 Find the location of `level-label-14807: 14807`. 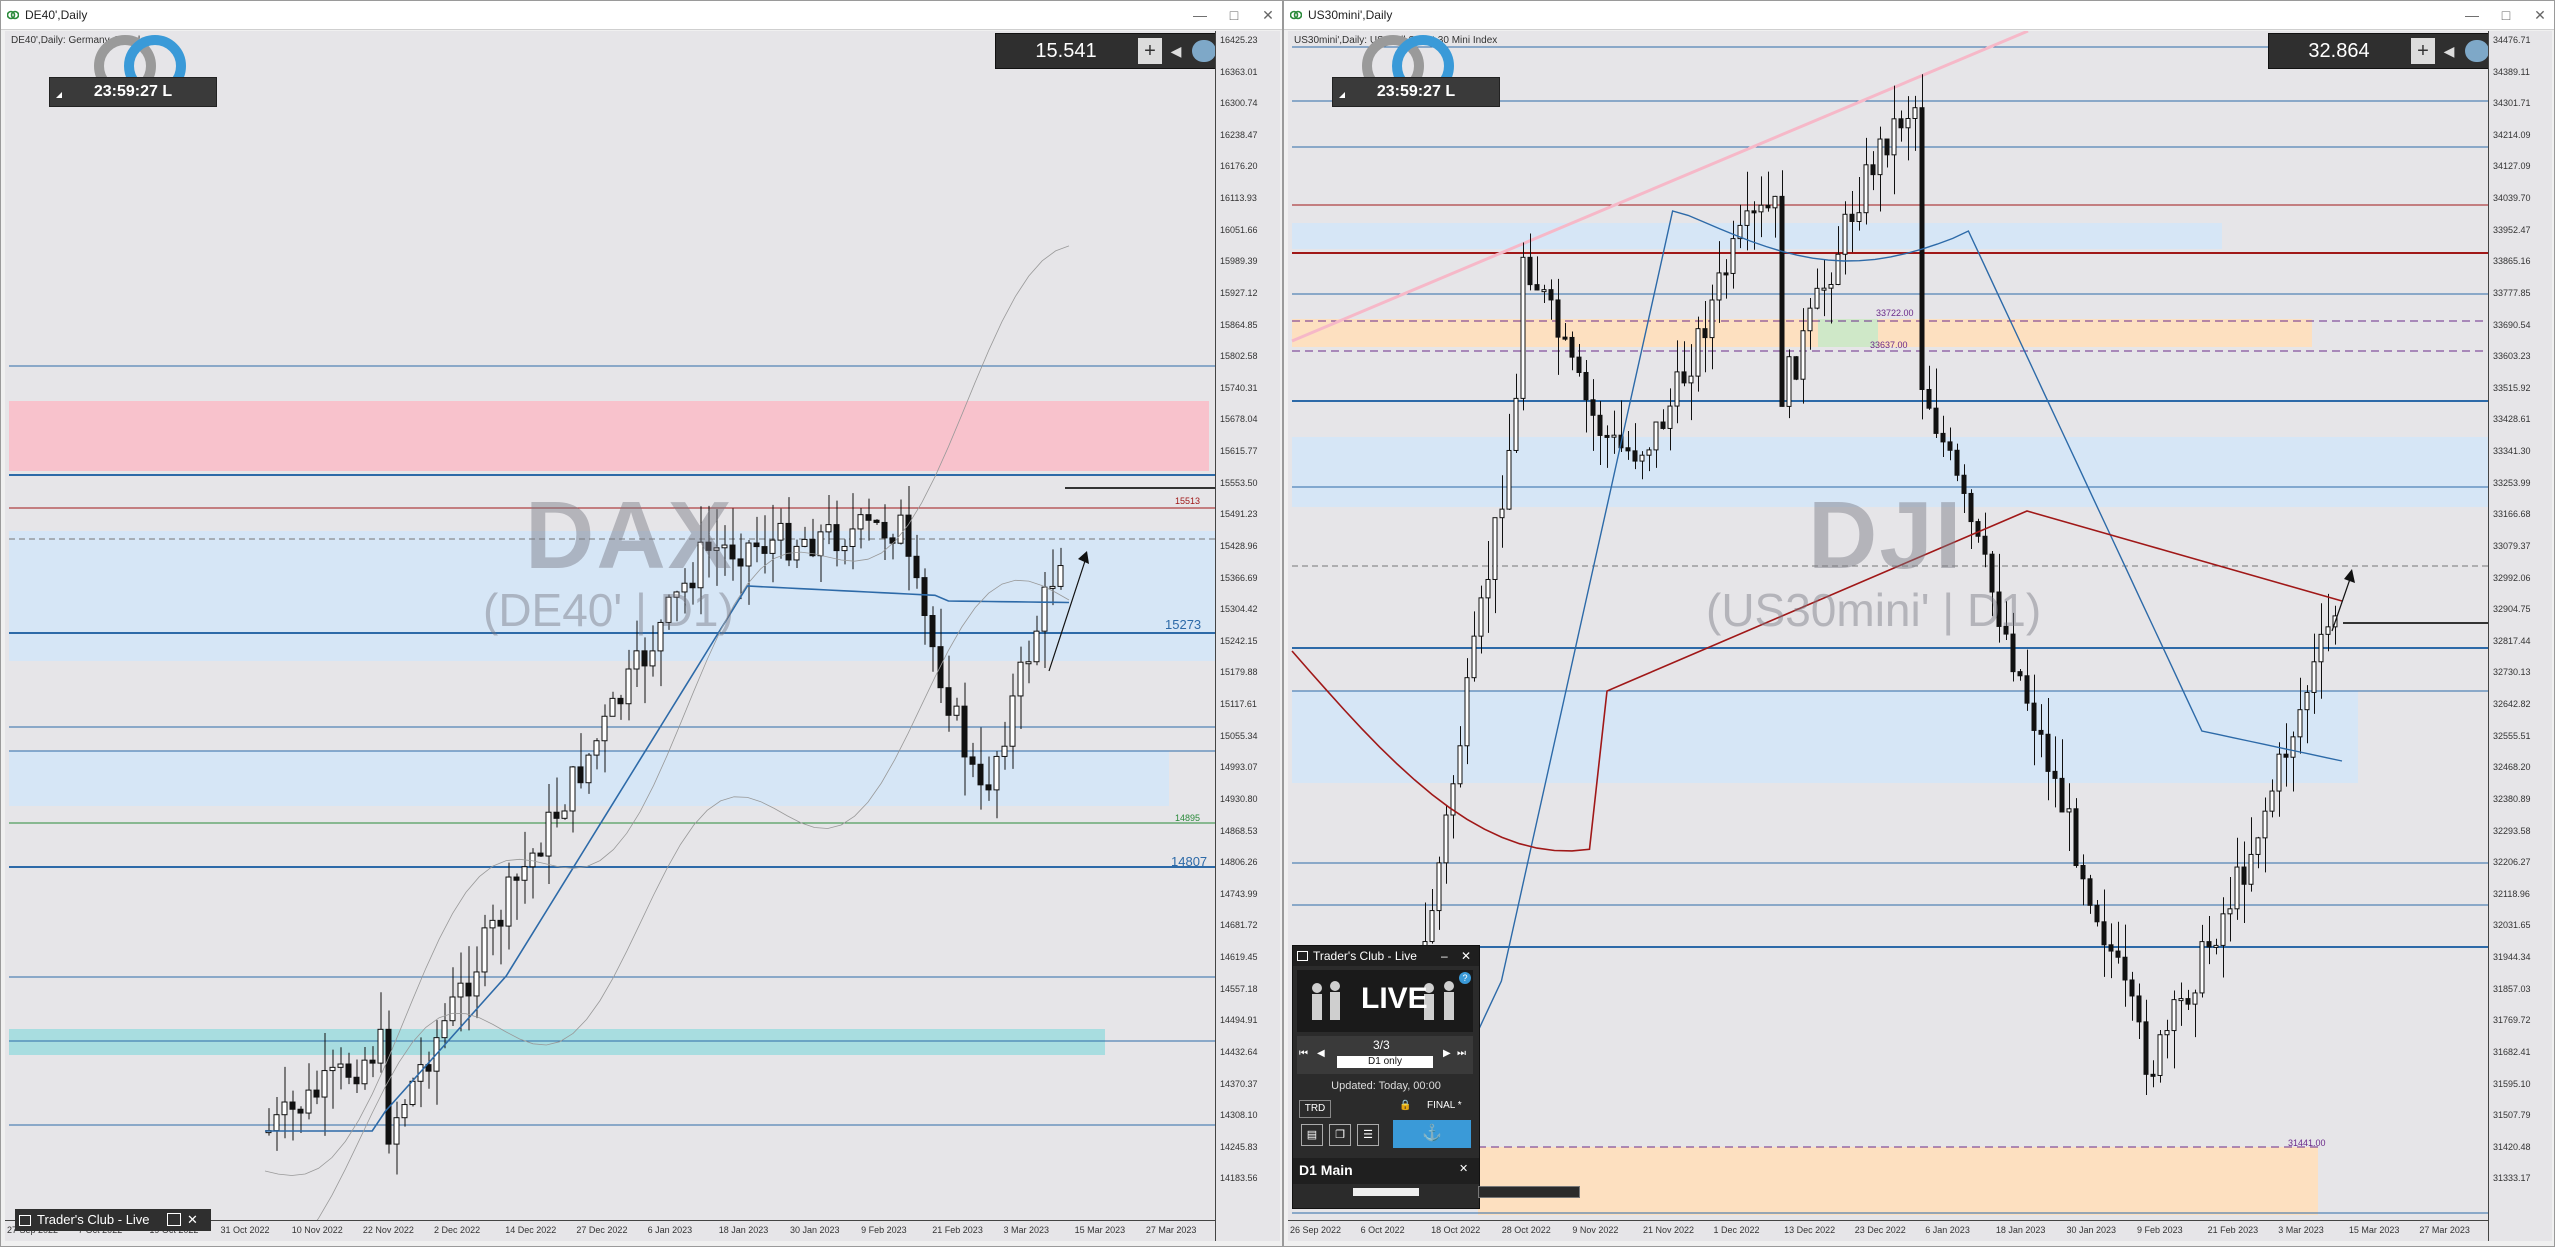

level-label-14807: 14807 is located at coordinates (1189, 861).